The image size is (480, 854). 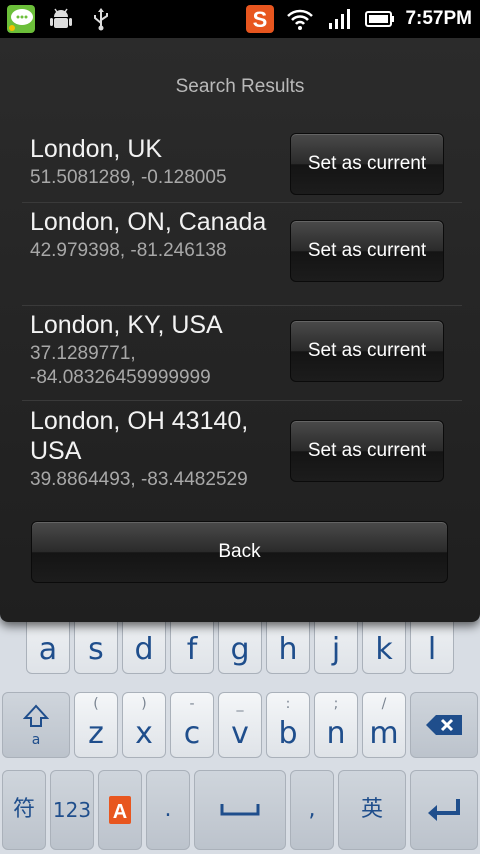 I want to click on result-name: London, KY, USA, so click(x=126, y=325).